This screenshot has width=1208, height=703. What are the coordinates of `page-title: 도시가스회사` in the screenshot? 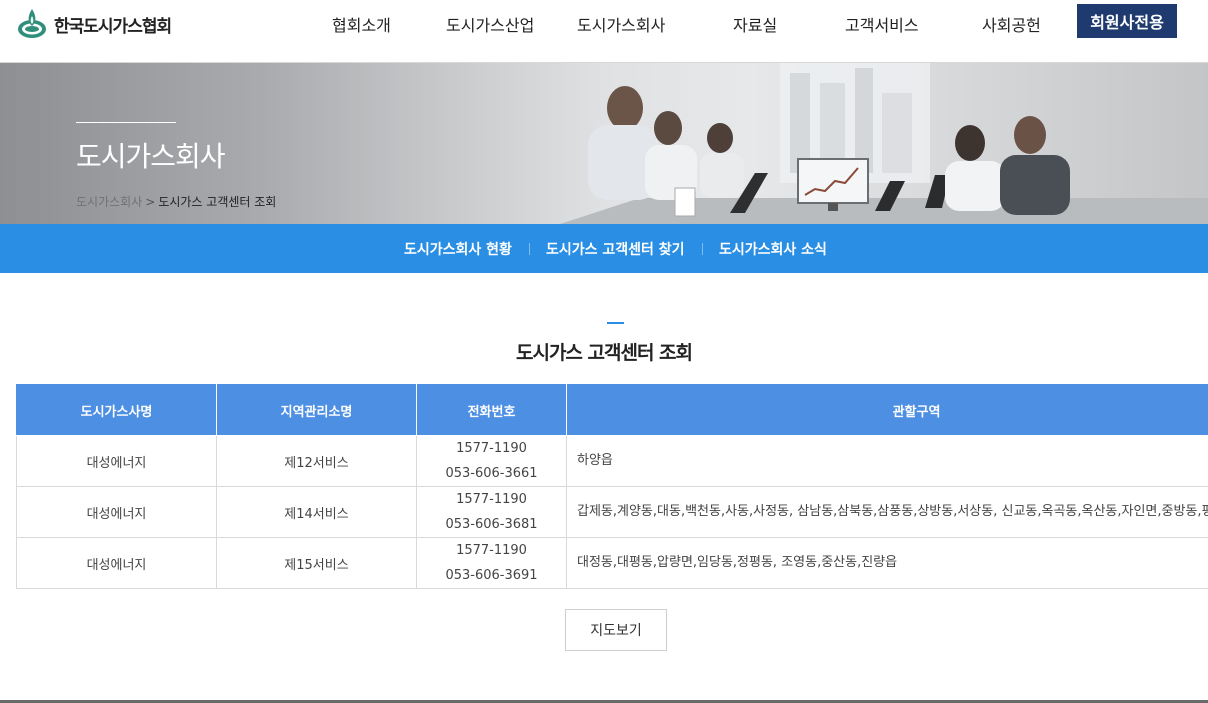 It's located at (151, 156).